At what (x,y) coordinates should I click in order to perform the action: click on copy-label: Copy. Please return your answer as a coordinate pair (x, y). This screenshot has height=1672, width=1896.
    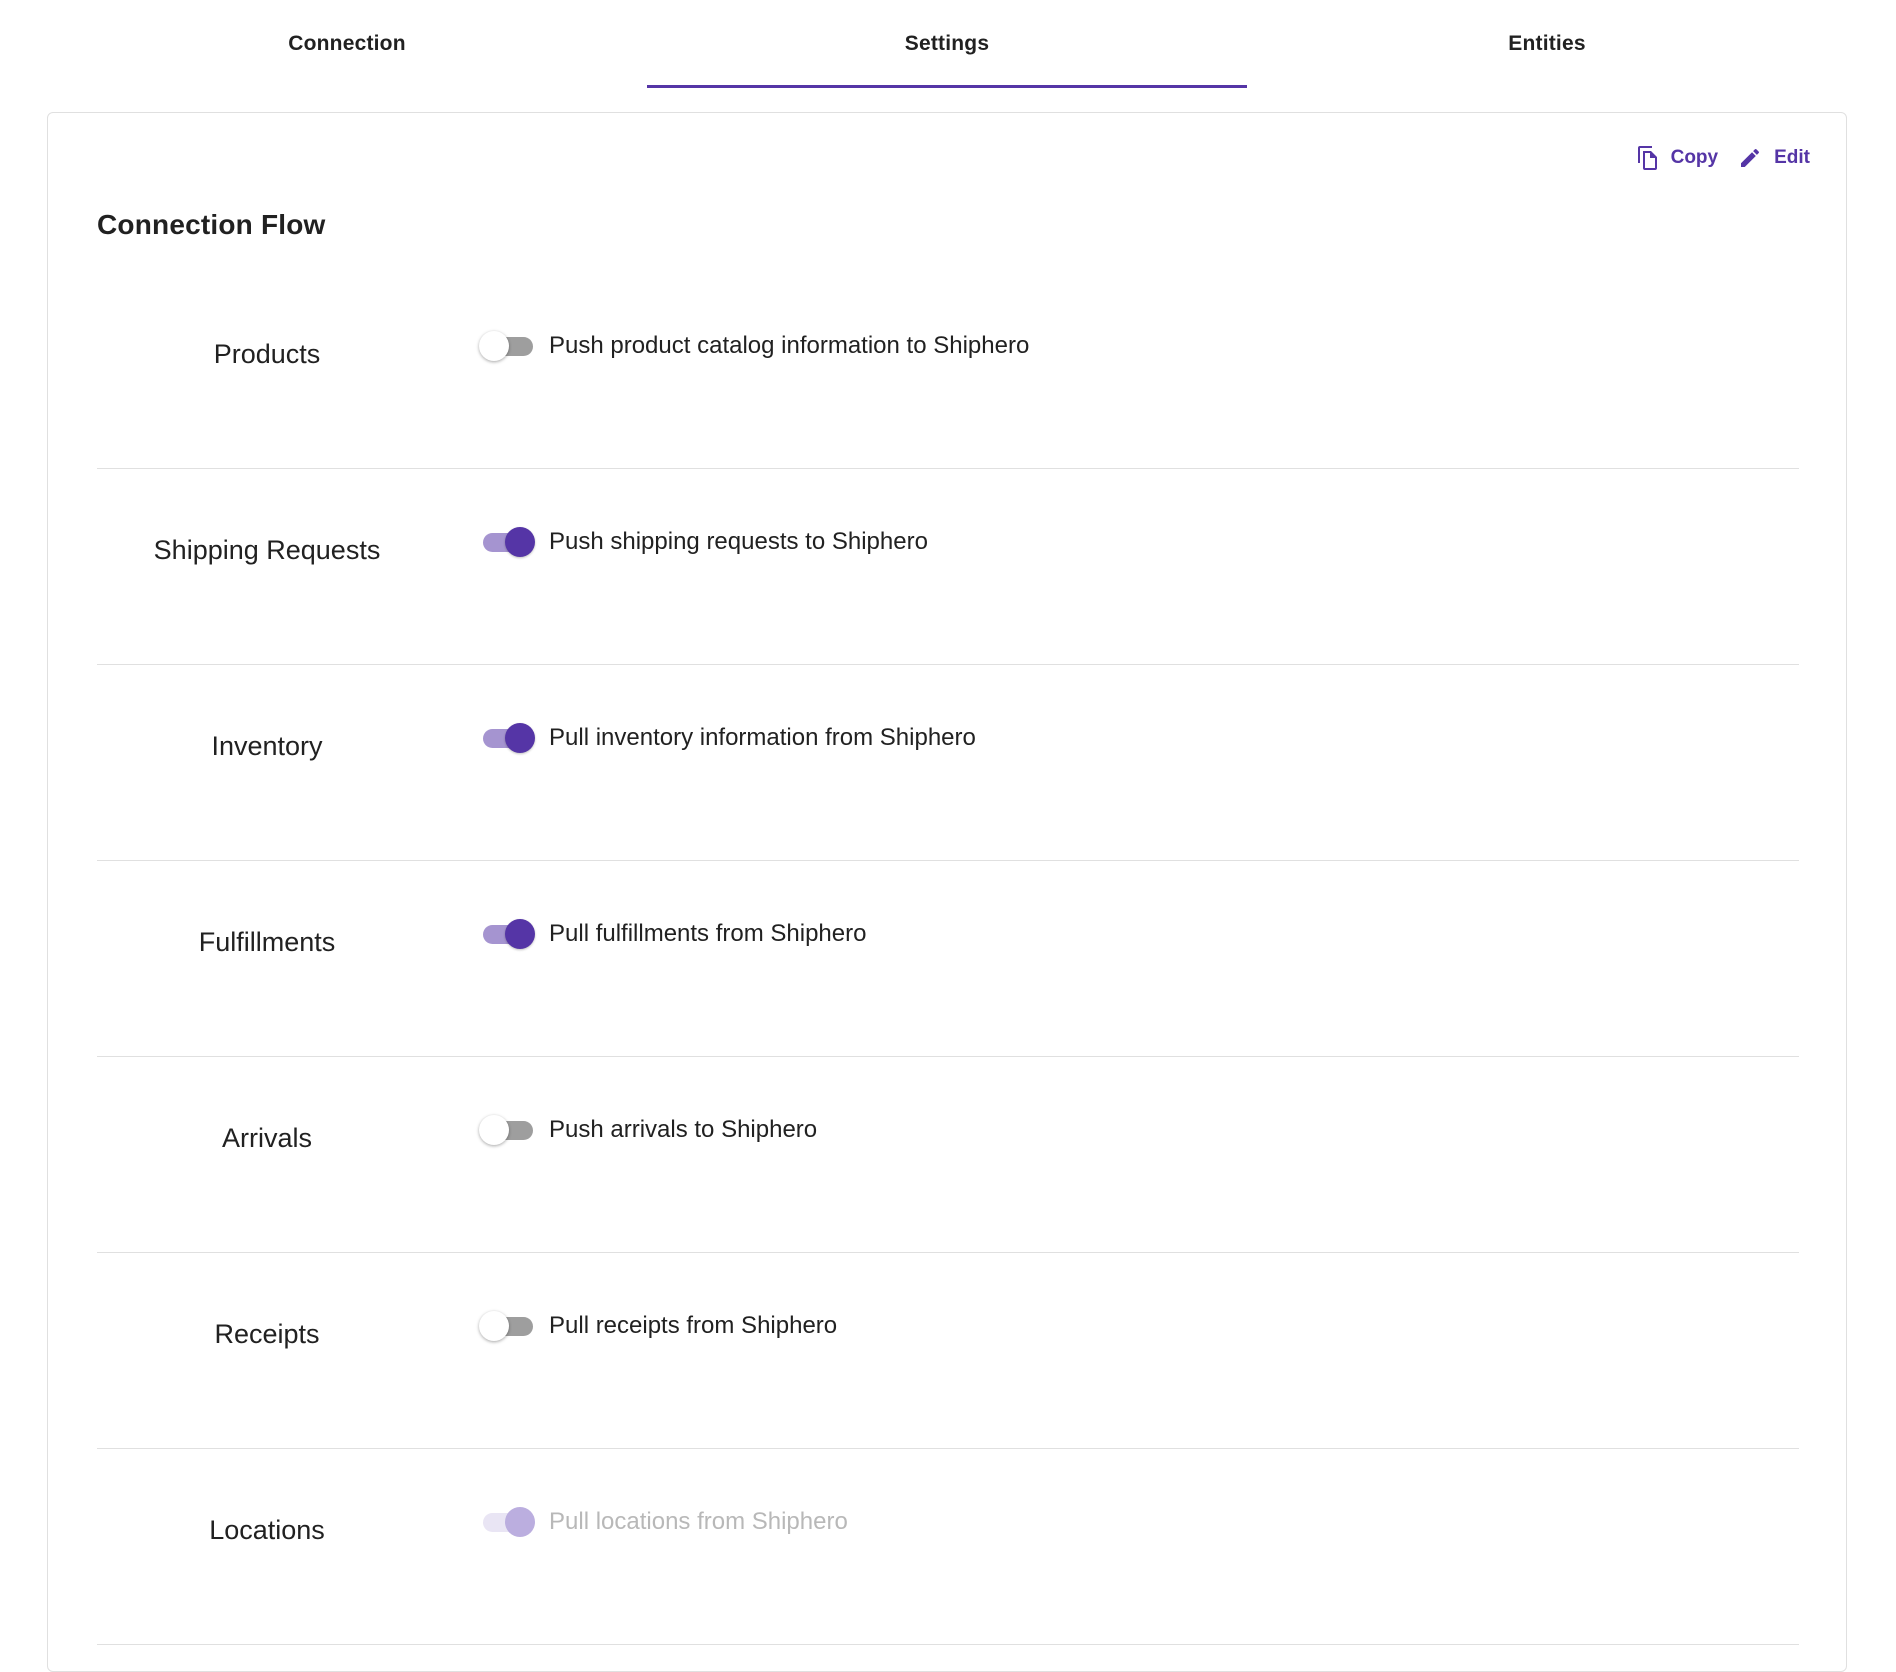
    Looking at the image, I should click on (1694, 157).